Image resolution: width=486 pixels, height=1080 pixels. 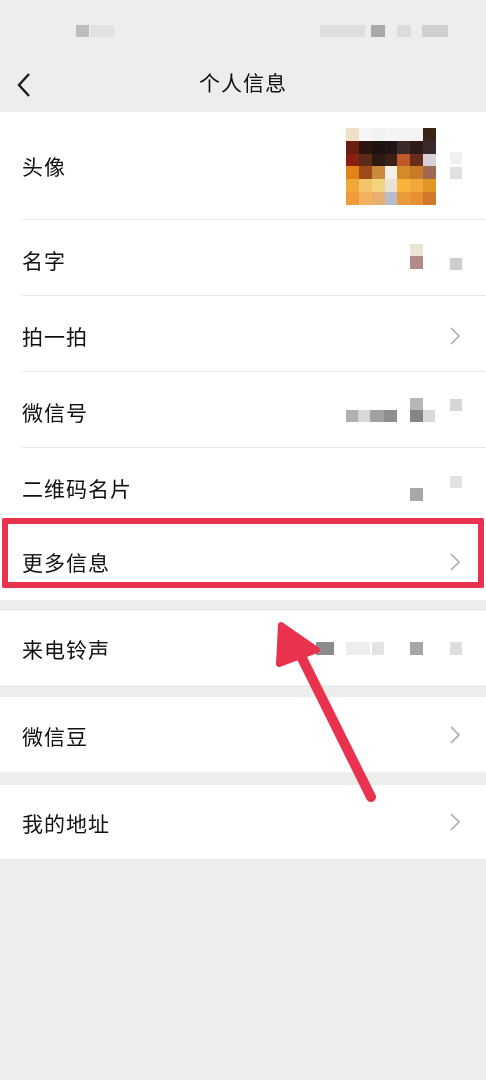 I want to click on annotation-arrow-icon, so click(x=326, y=712).